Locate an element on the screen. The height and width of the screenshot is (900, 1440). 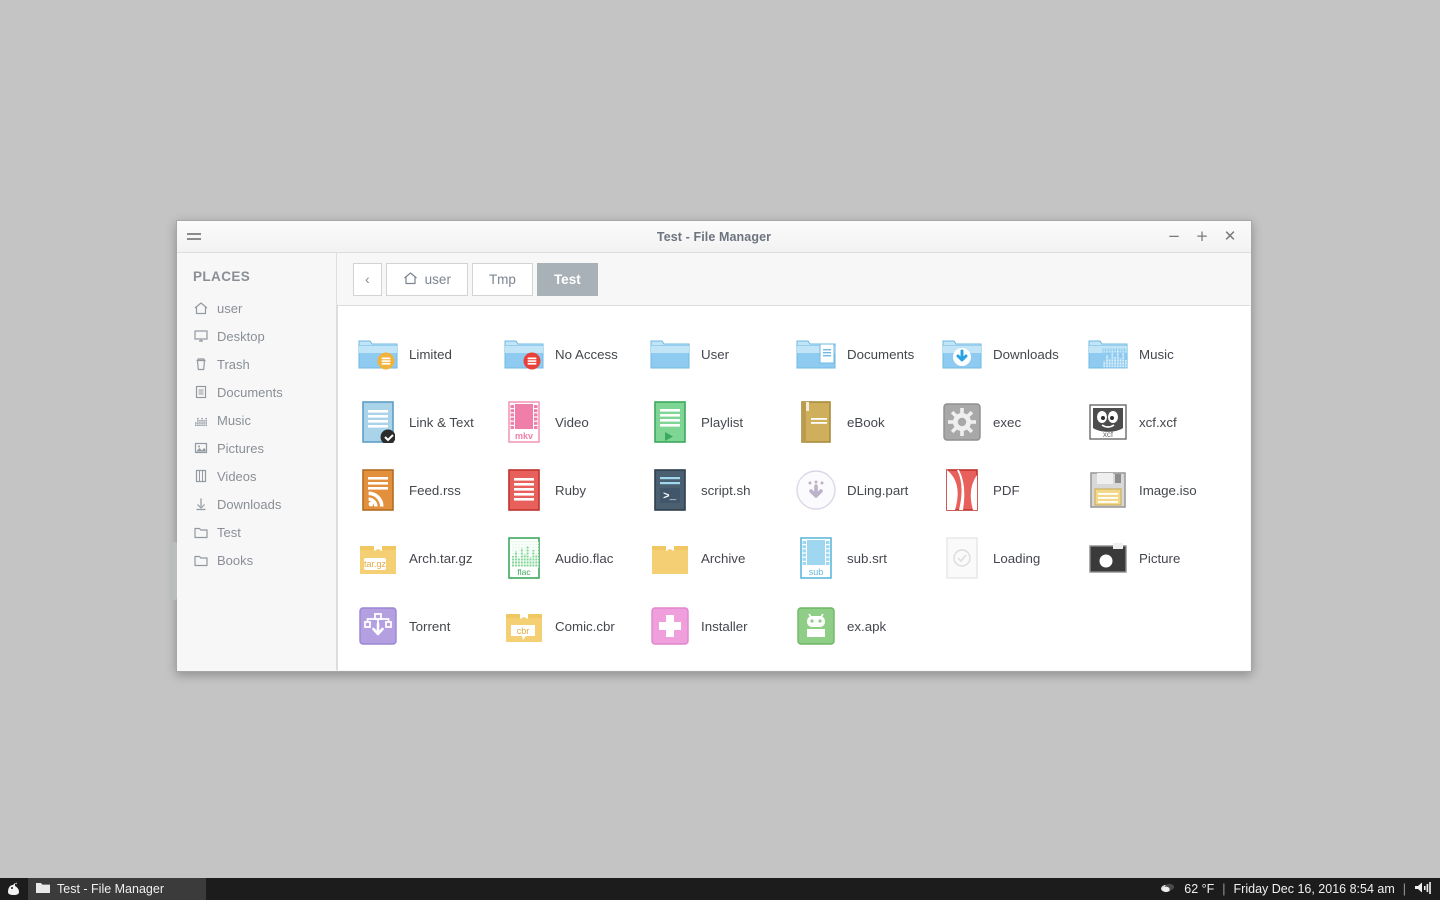
file-label: Torrent is located at coordinates (430, 626).